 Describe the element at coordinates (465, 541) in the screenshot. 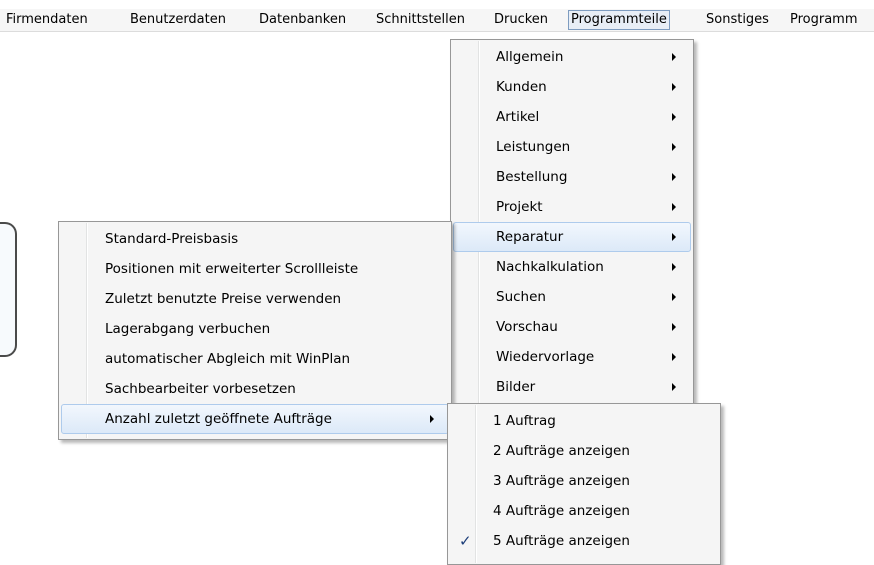

I see `checkmark-icon: ✓` at that location.